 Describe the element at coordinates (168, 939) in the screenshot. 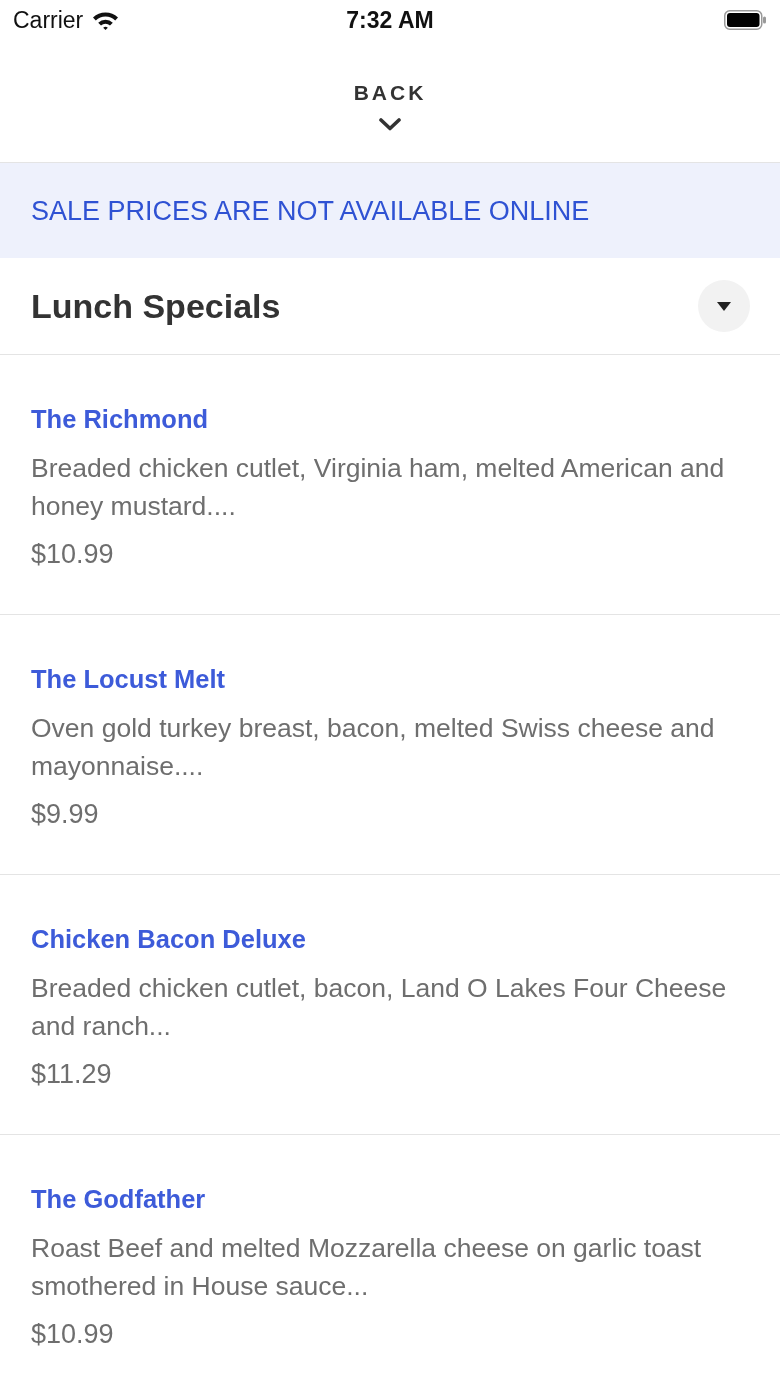

I see `item-name-link: Chicken Bacon Deluxe` at that location.